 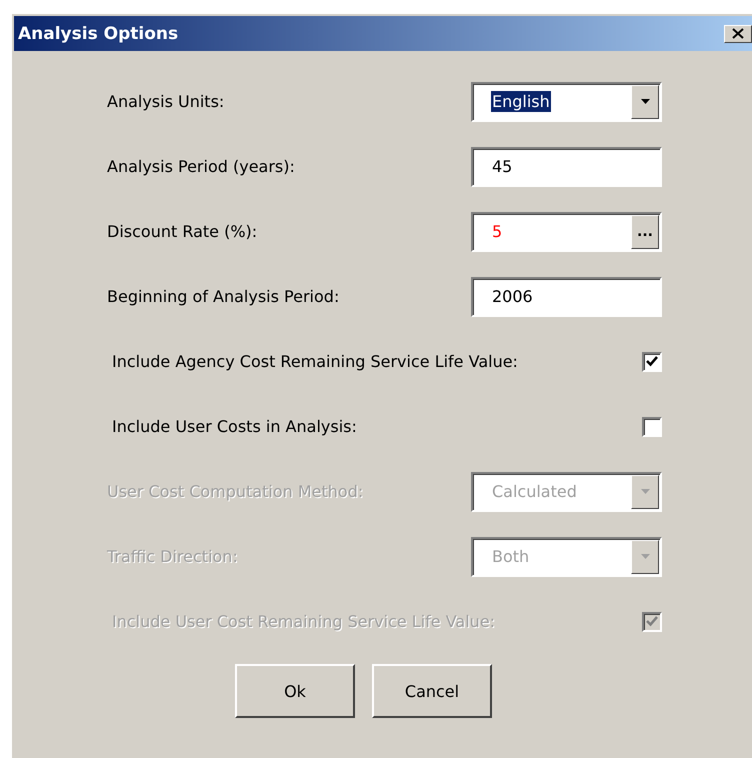 I want to click on field-label: Include User Costs in Analysis:, so click(x=234, y=426).